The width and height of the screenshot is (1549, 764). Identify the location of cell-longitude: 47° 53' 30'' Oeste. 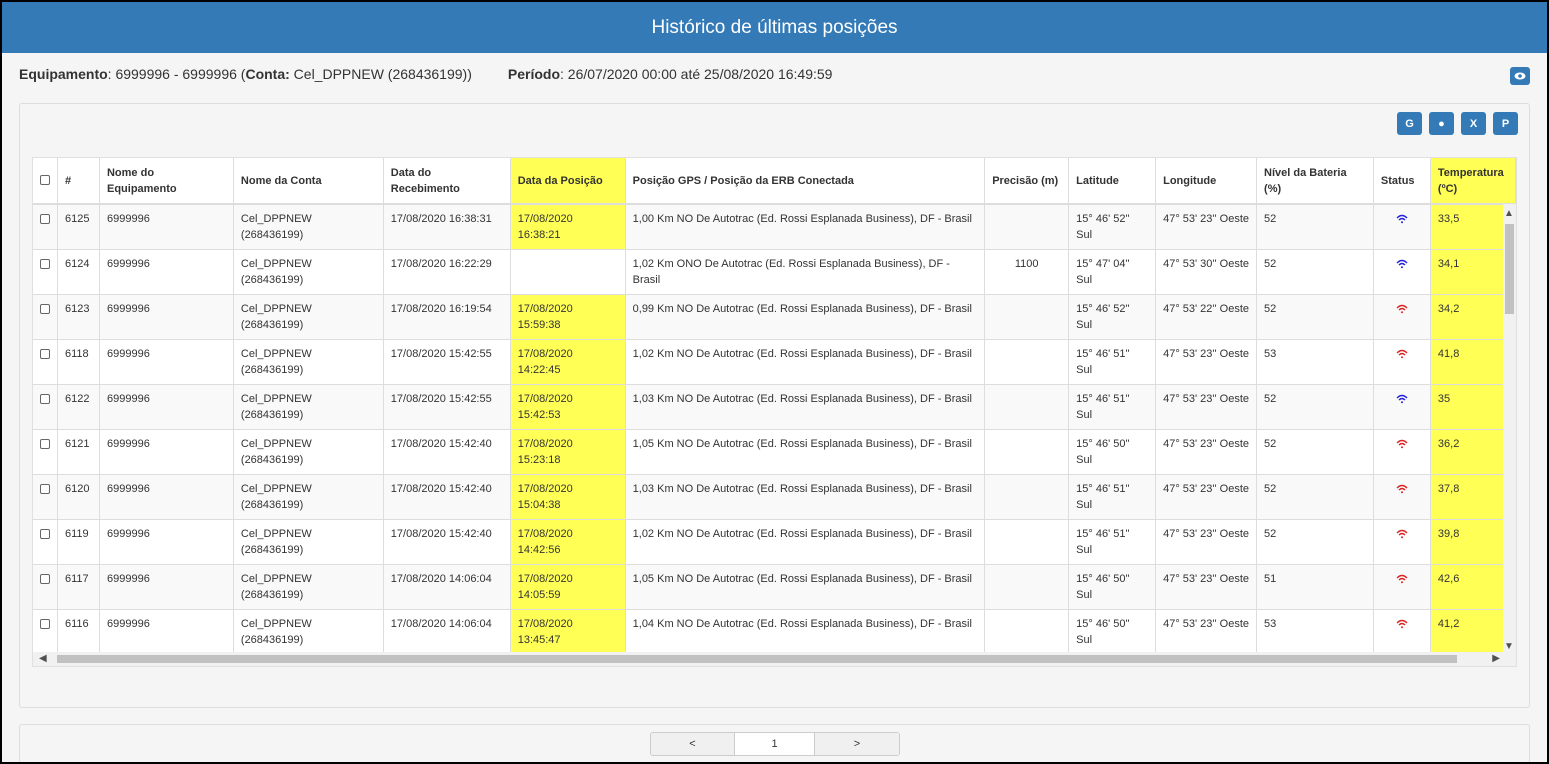
(1206, 272).